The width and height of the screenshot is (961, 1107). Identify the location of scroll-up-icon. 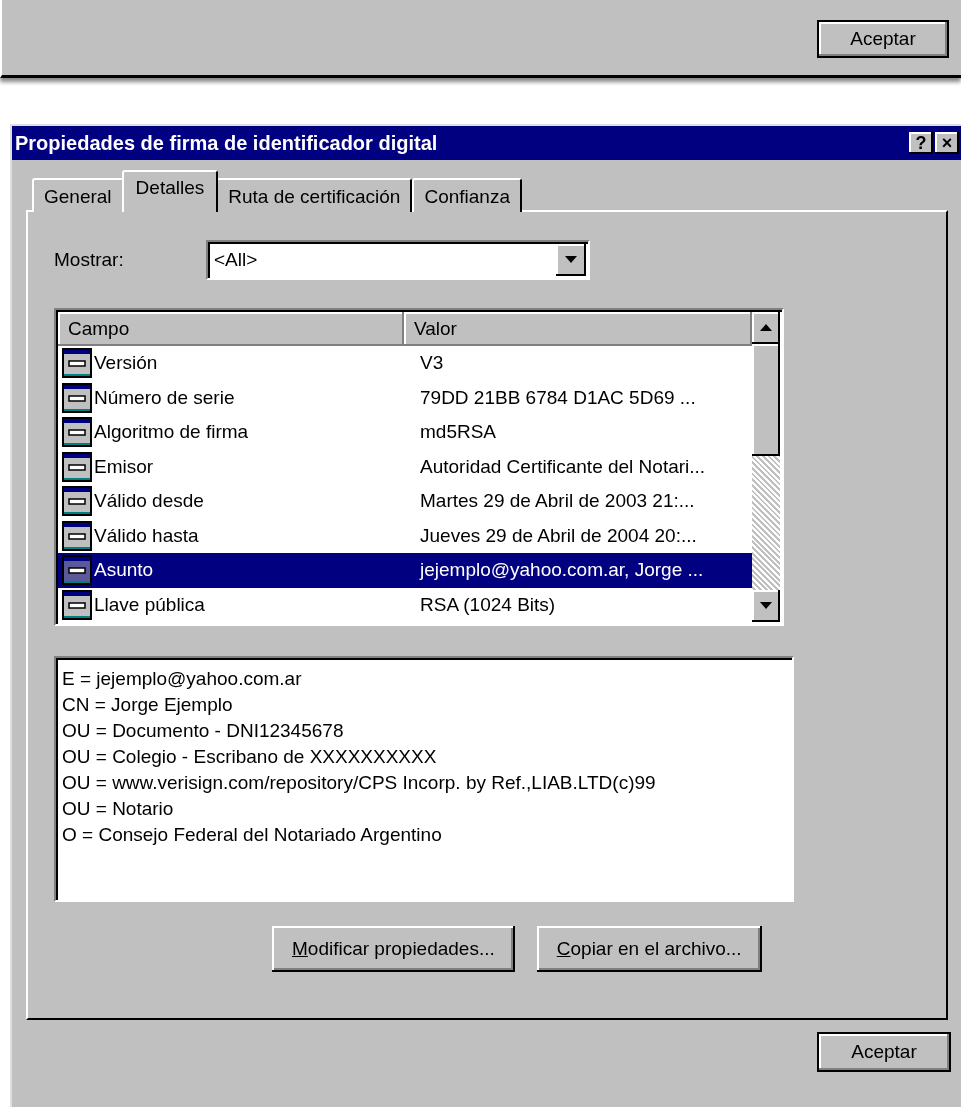
(766, 328).